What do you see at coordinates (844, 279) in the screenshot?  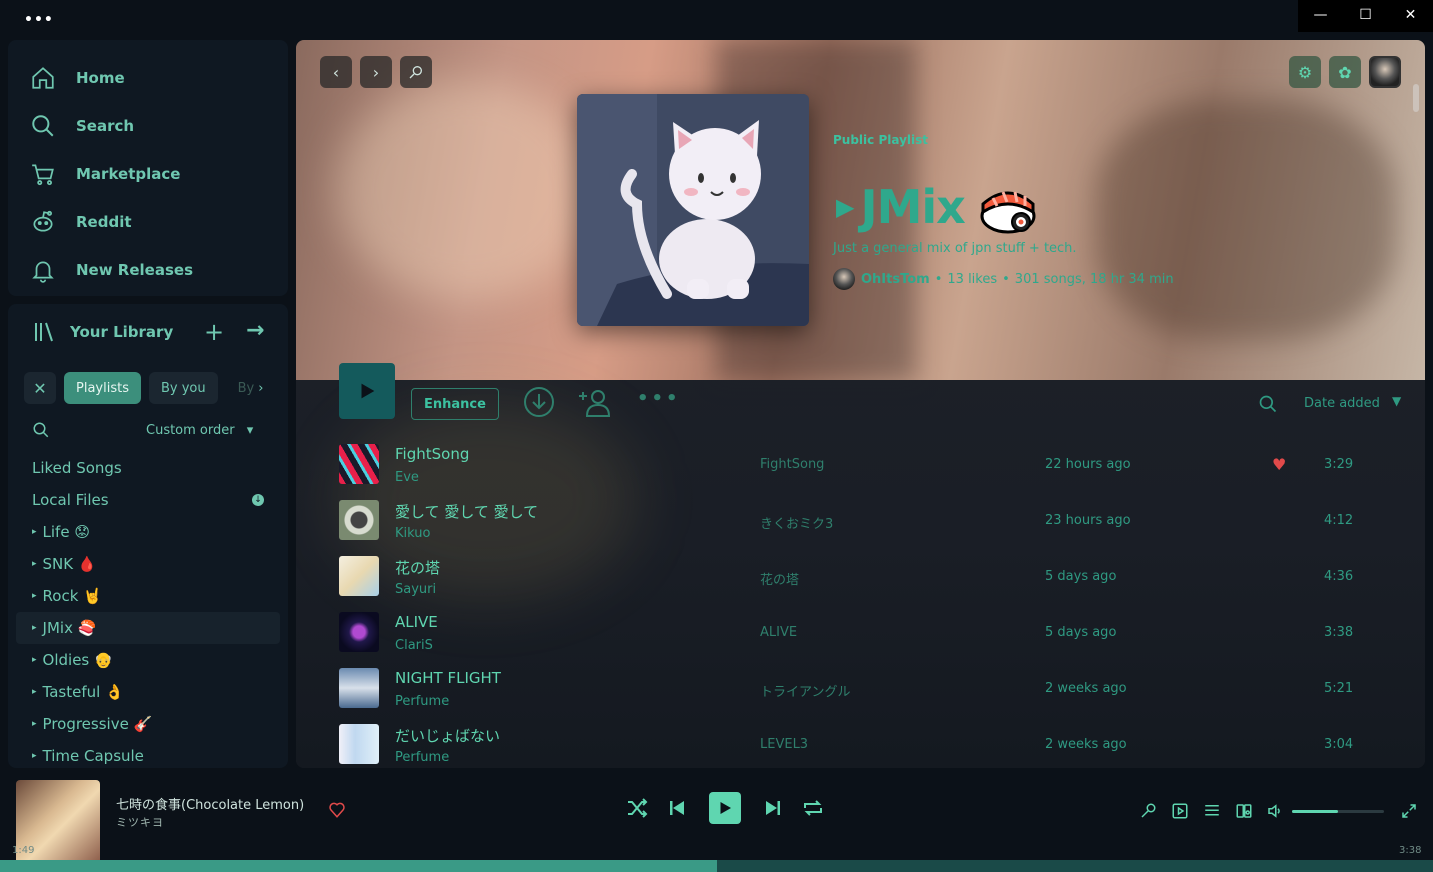 I see `owner-avatar` at bounding box center [844, 279].